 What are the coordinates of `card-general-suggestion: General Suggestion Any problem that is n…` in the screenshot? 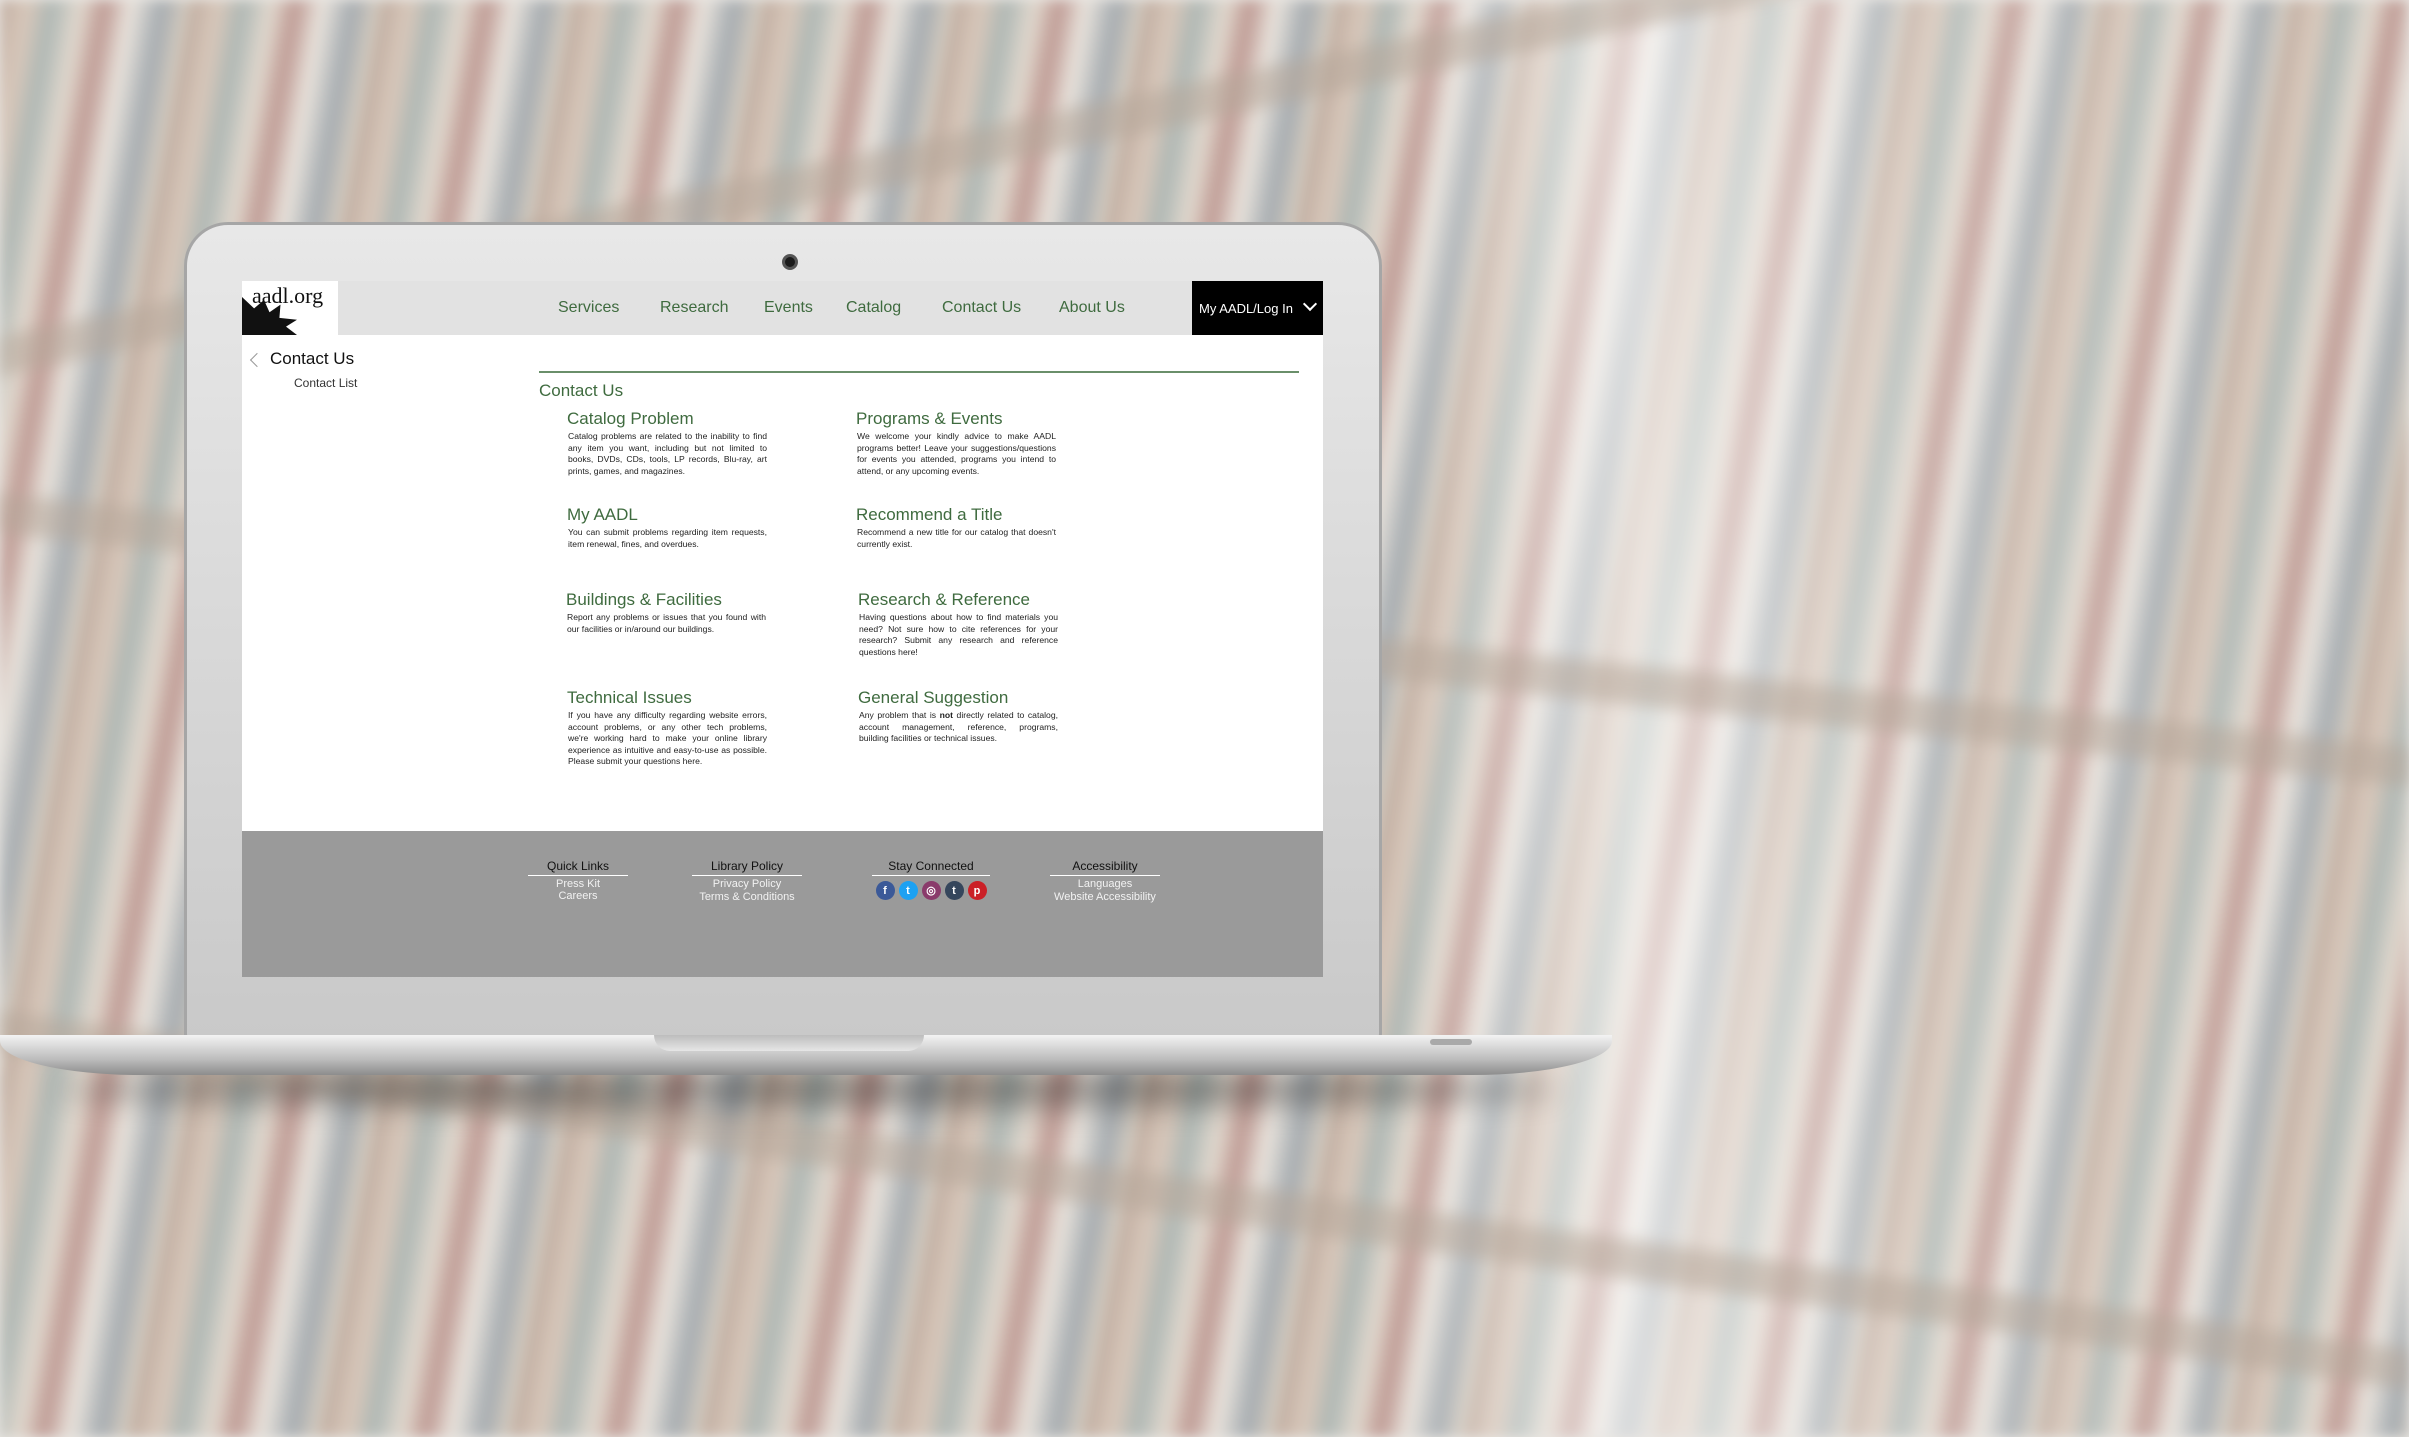 It's located at (958, 716).